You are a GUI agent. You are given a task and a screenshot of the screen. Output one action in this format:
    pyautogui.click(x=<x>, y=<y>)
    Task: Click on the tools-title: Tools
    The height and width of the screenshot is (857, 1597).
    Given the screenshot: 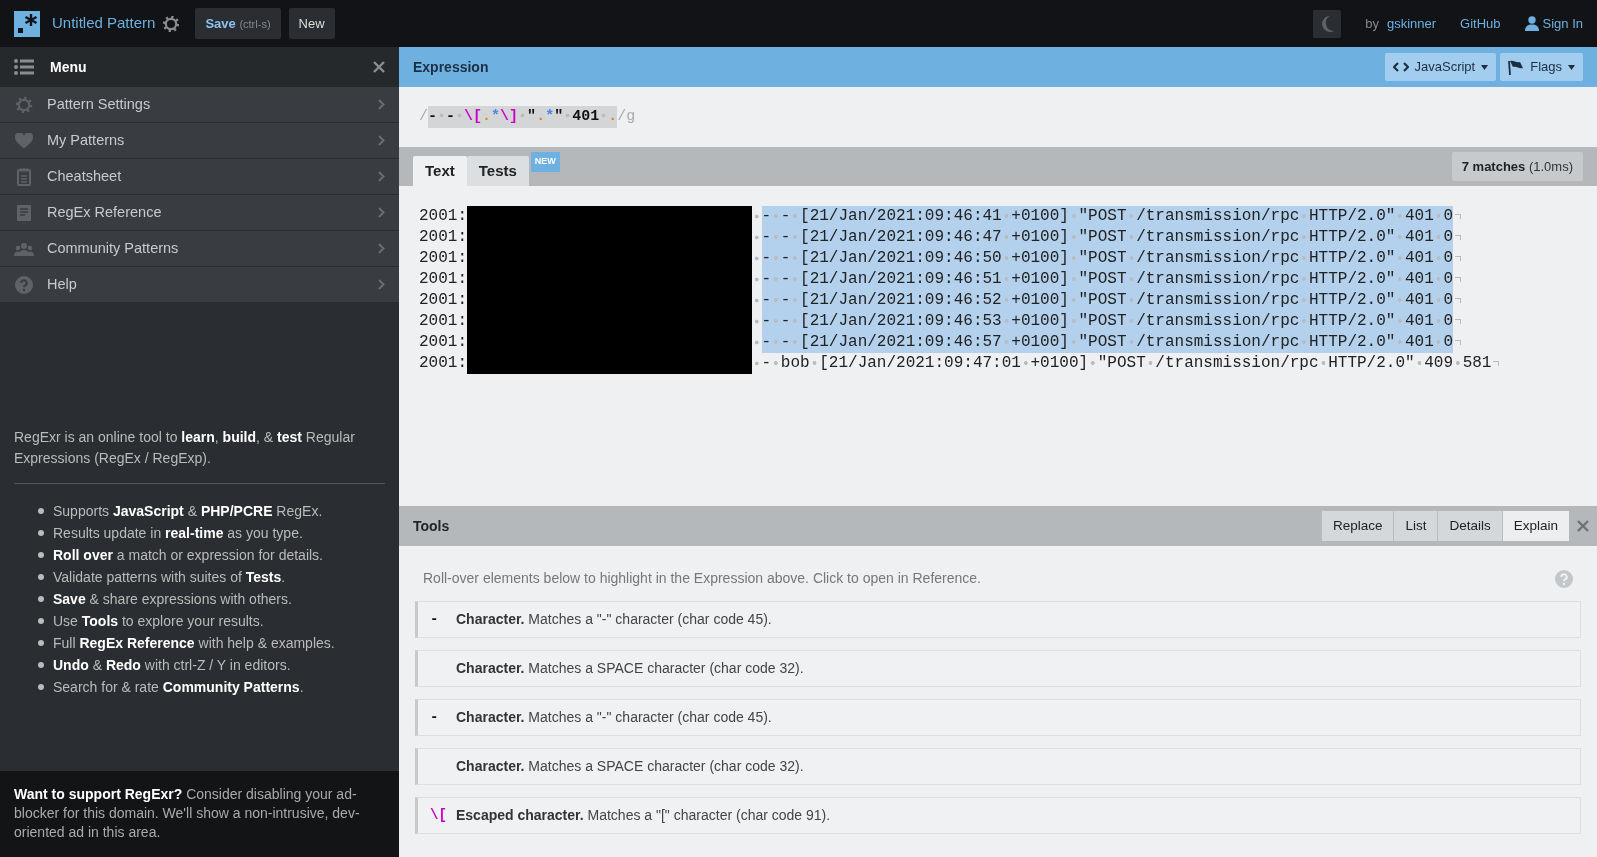 What is the action you would take?
    pyautogui.click(x=432, y=526)
    